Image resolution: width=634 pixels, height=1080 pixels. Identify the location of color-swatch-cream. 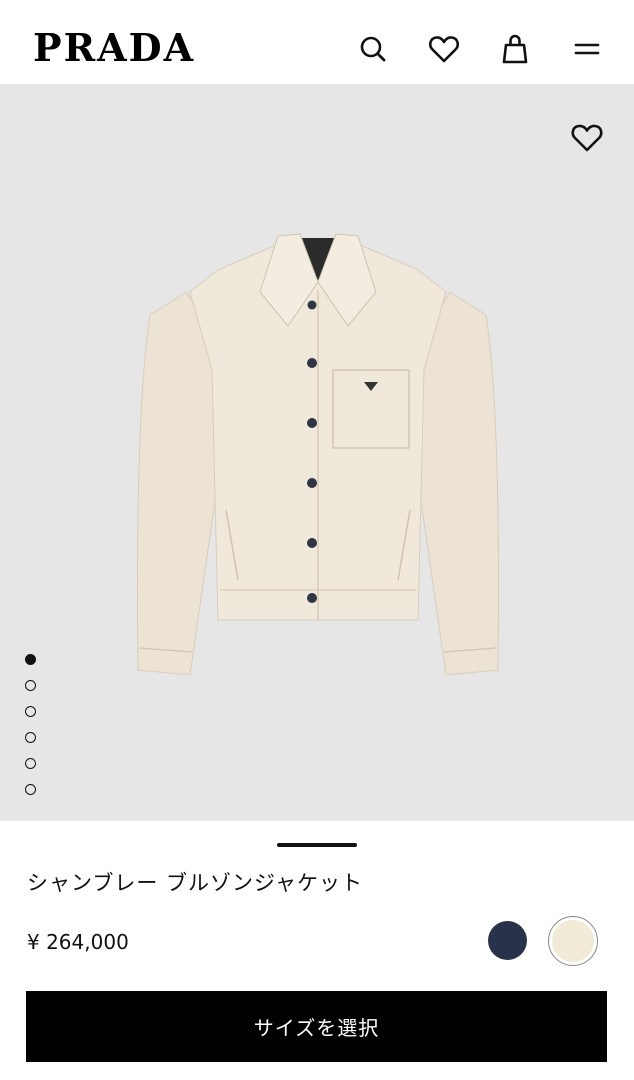
(573, 941).